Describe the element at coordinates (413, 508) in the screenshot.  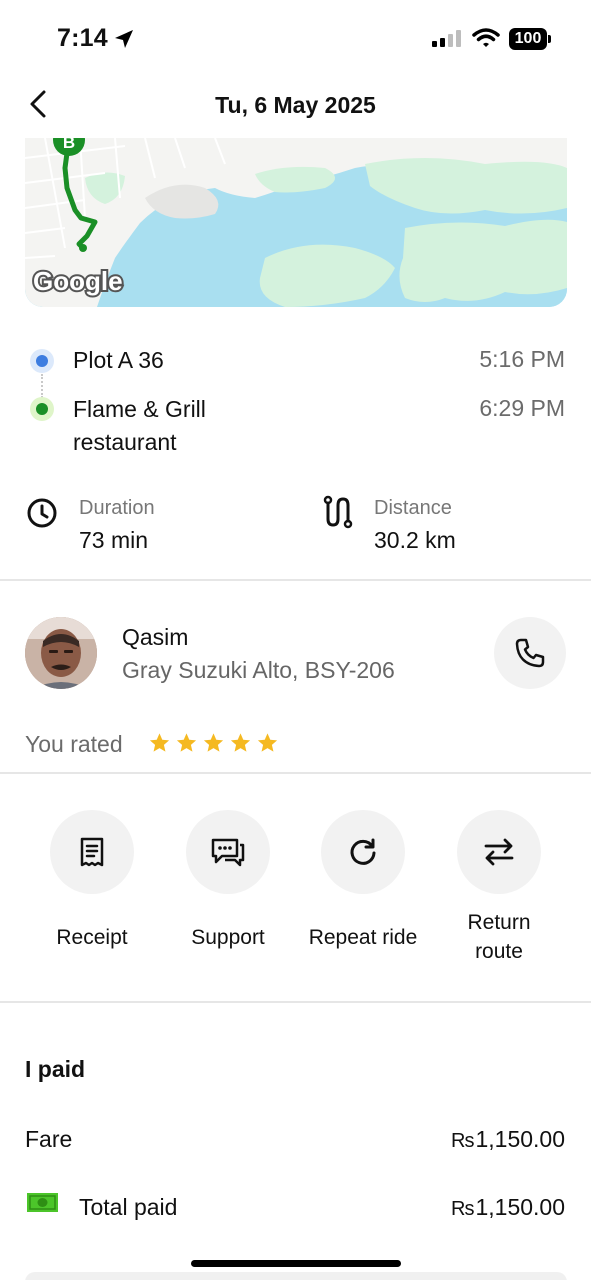
I see `distance-label: Distance` at that location.